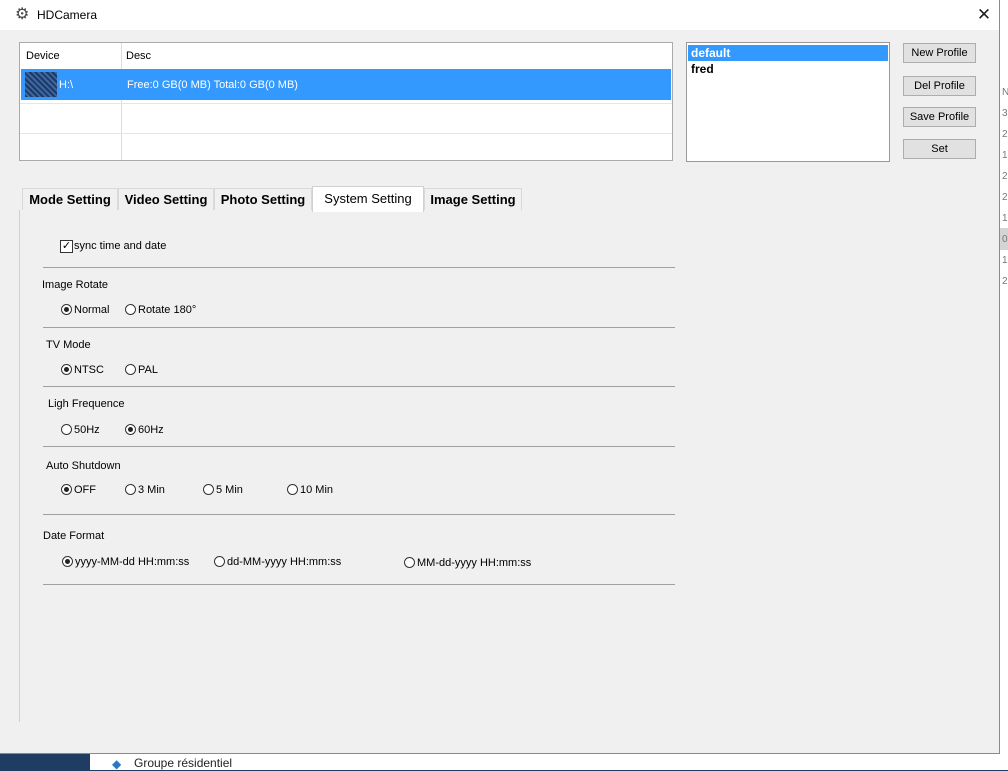 The image size is (1008, 771). I want to click on tab-video-setting: Video Setting, so click(166, 199).